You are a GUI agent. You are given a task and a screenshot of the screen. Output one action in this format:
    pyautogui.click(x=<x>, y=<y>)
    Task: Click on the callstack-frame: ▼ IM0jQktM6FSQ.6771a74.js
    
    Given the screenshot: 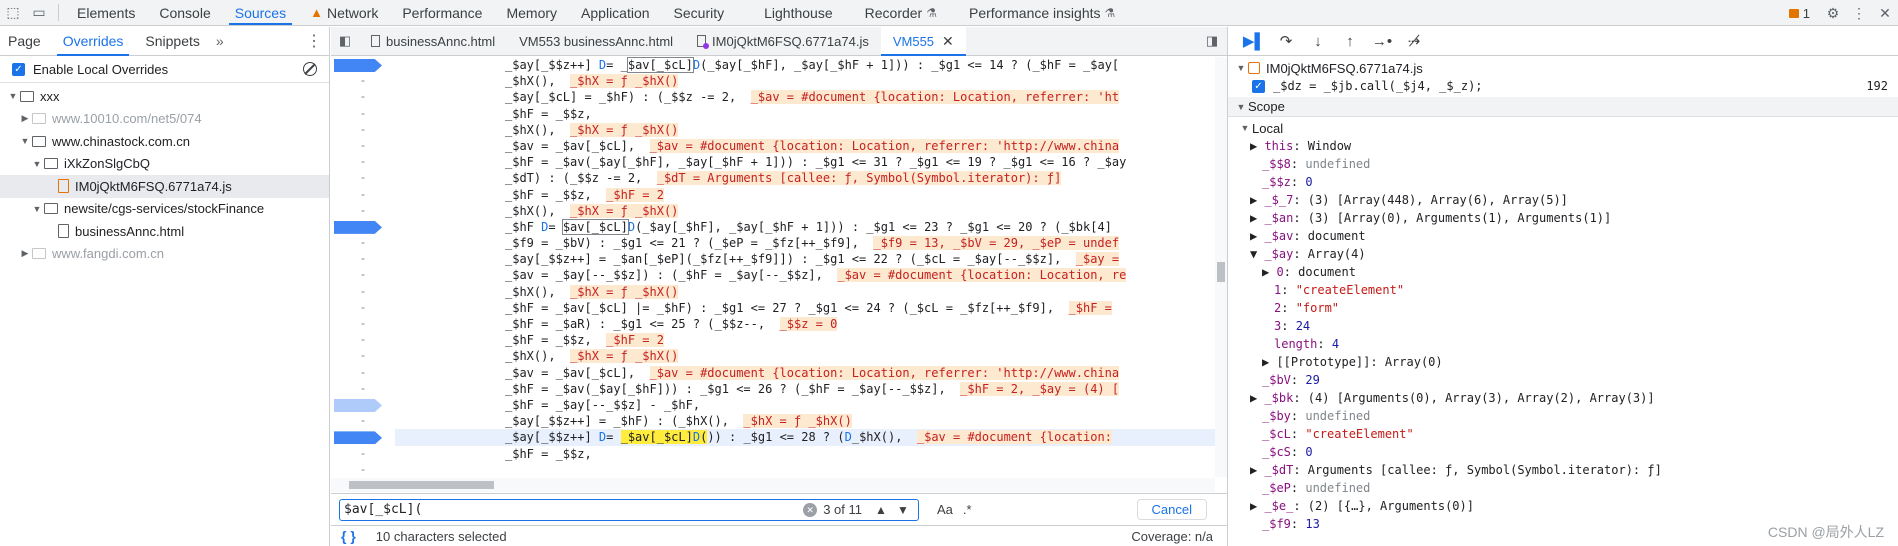 What is the action you would take?
    pyautogui.click(x=1563, y=68)
    